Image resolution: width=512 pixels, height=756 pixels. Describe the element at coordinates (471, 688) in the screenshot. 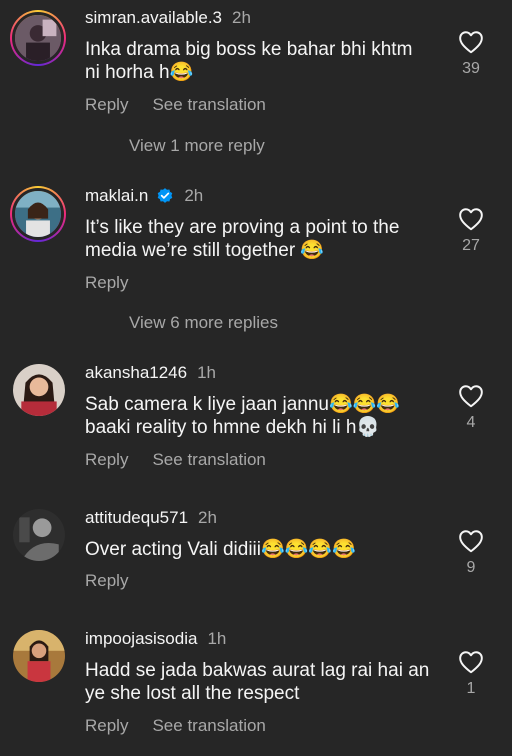

I see `like-count: 1` at that location.